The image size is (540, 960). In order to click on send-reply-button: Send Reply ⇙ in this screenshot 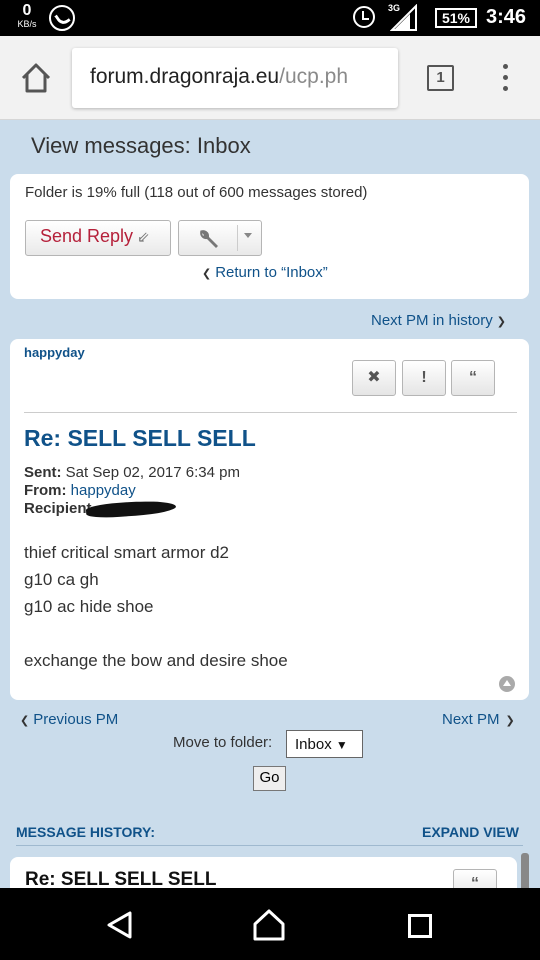, I will do `click(98, 238)`.